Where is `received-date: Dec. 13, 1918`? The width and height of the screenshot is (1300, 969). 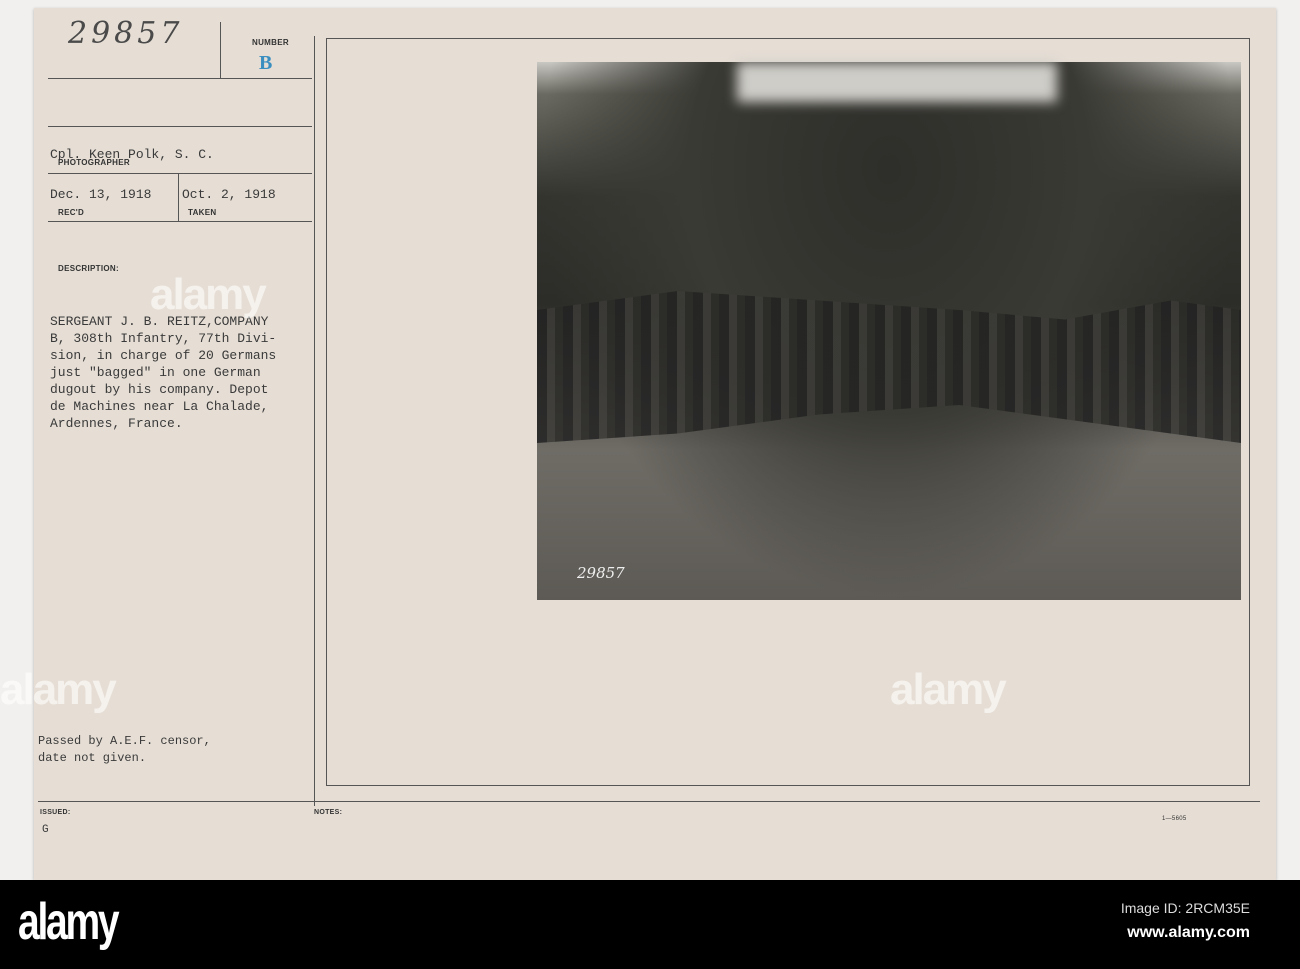 received-date: Dec. 13, 1918 is located at coordinates (101, 194).